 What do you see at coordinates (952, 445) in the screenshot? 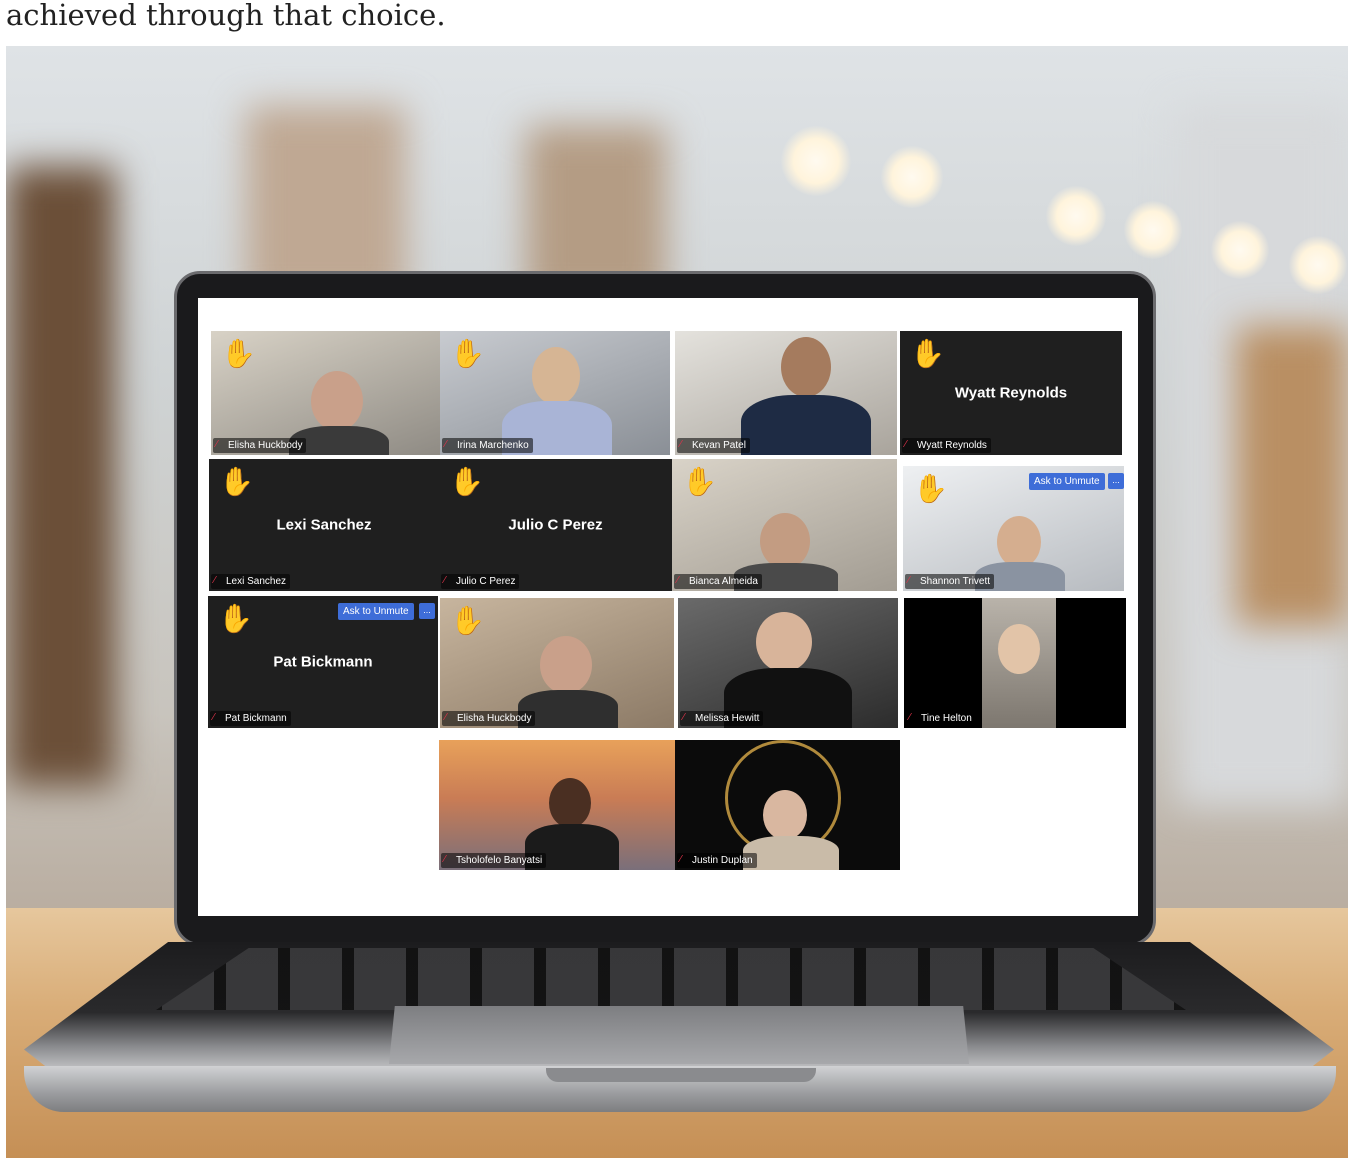
I see `participant-name: Wyatt Reynolds` at bounding box center [952, 445].